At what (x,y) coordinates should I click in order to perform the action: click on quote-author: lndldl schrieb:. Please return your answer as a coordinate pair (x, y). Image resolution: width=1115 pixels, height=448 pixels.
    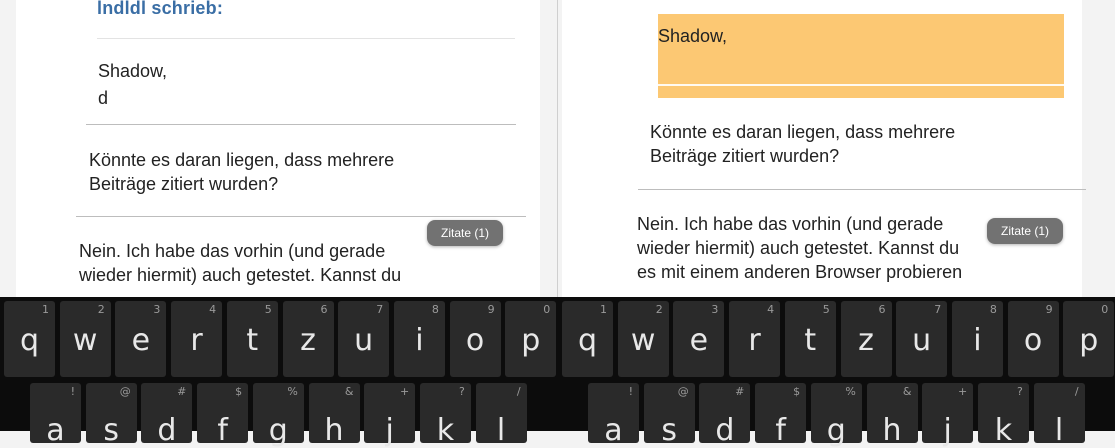
    Looking at the image, I should click on (160, 9).